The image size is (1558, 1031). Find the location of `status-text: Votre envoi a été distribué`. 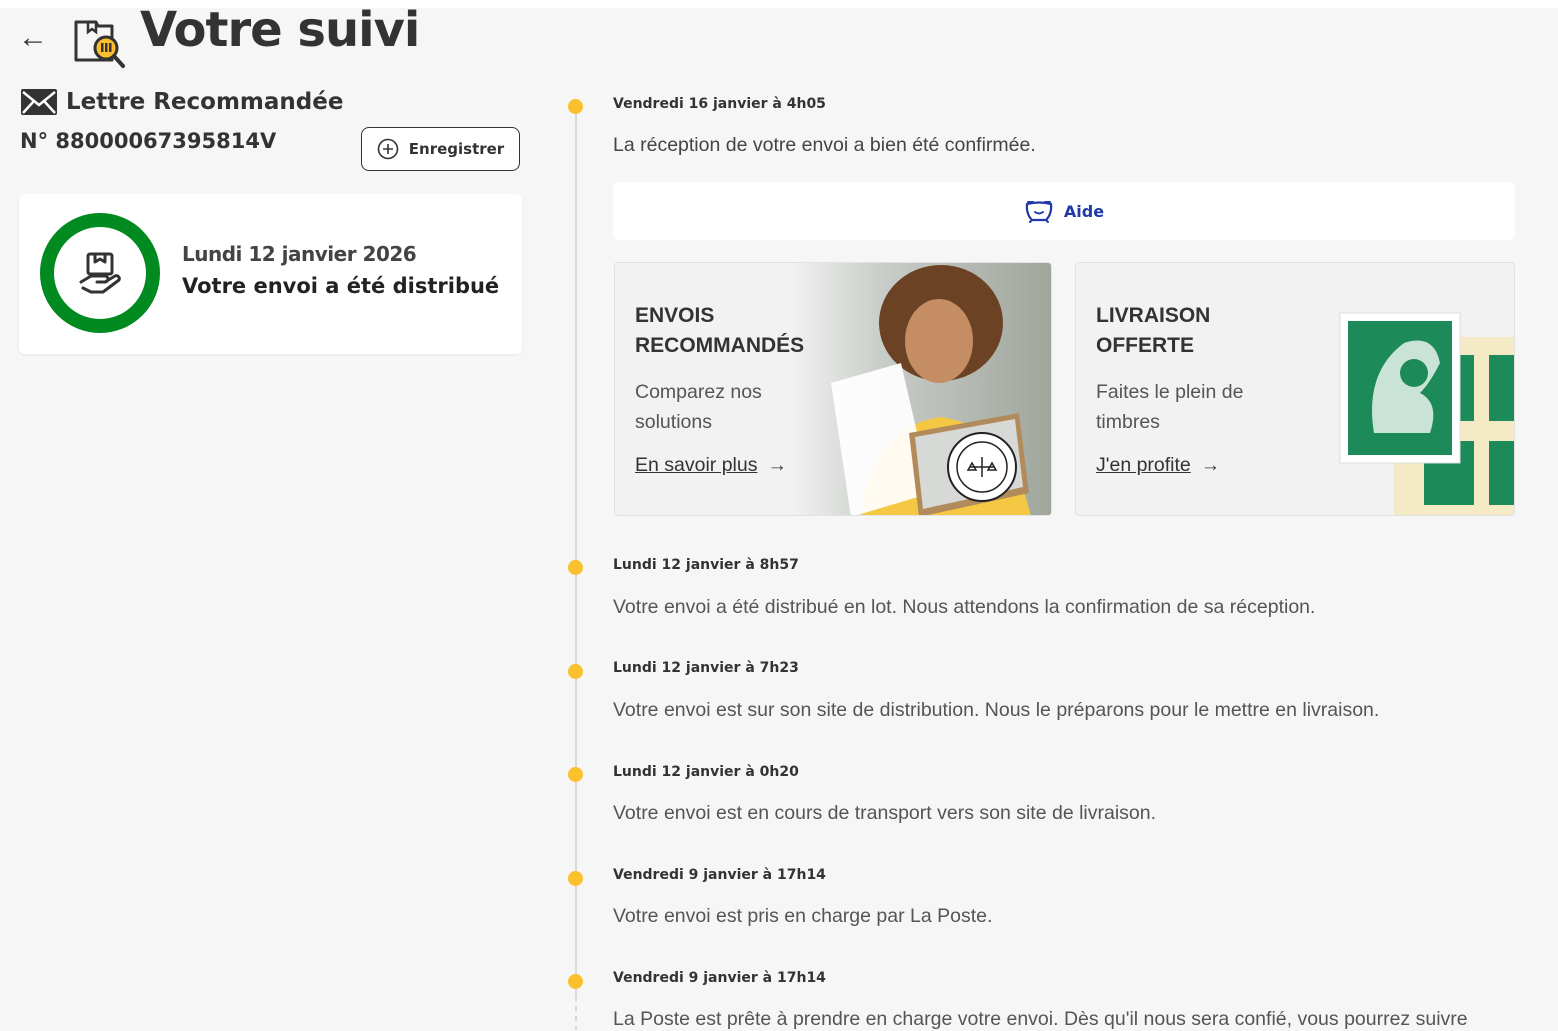

status-text: Votre envoi a été distribué is located at coordinates (341, 286).